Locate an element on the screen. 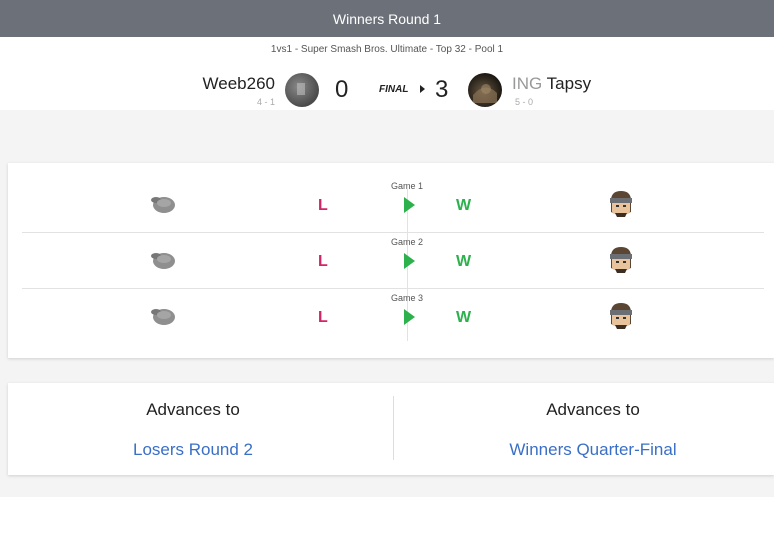 This screenshot has width=774, height=539. final-arrow-icon is located at coordinates (422, 89).